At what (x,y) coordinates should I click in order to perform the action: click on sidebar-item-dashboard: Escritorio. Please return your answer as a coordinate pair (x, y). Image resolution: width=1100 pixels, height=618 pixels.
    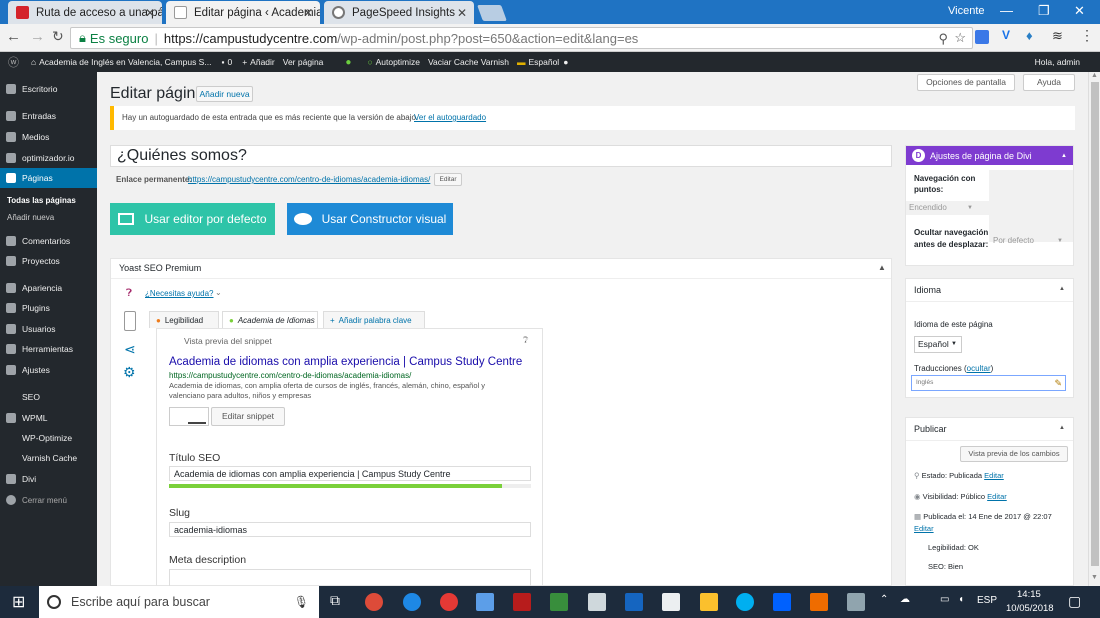
    Looking at the image, I should click on (48, 89).